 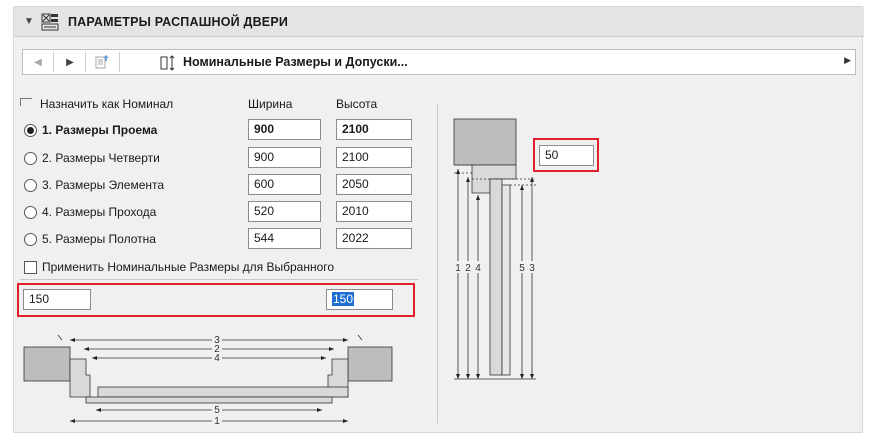 I want to click on parent-page-button, so click(x=102, y=62).